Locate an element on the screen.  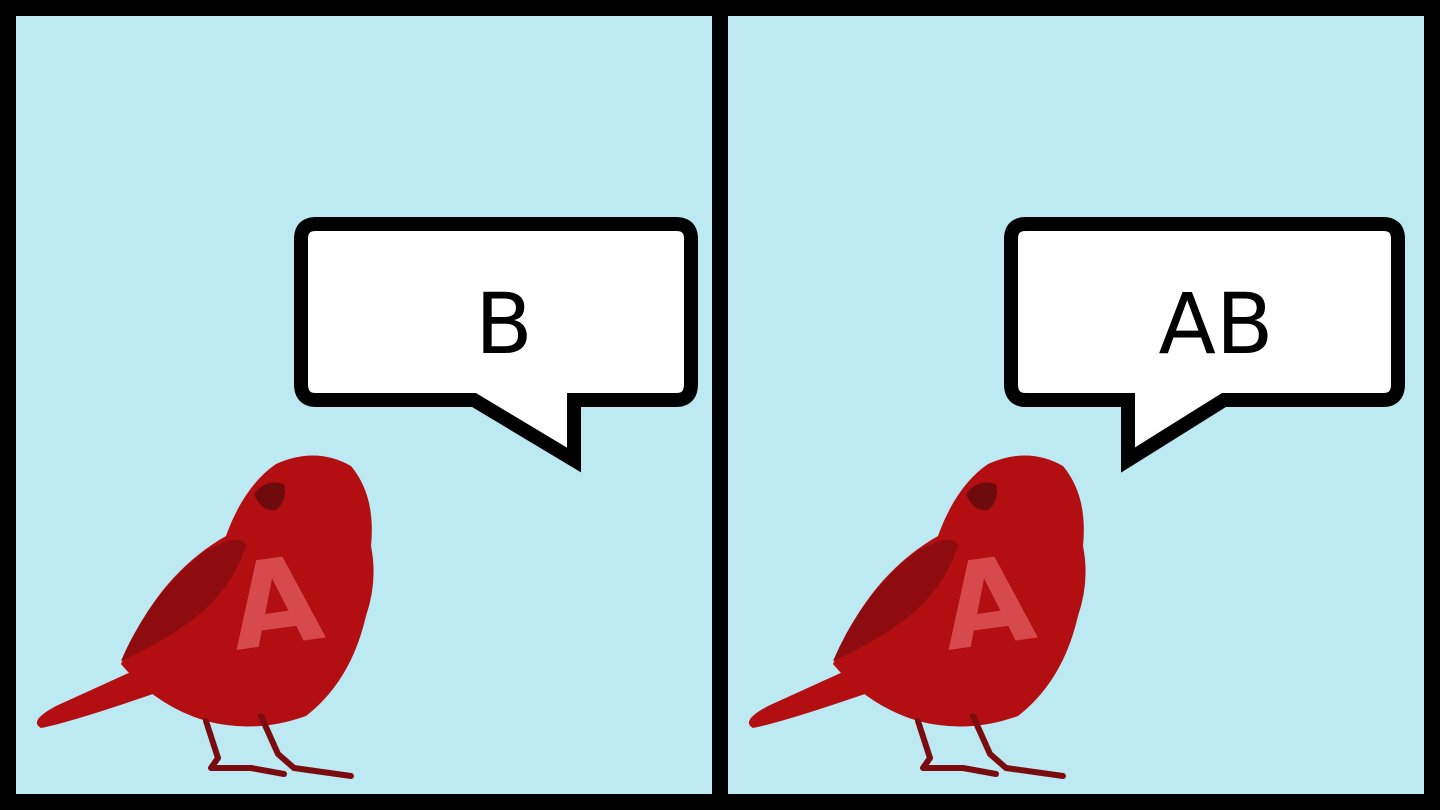
speech-text: B is located at coordinates (504, 324).